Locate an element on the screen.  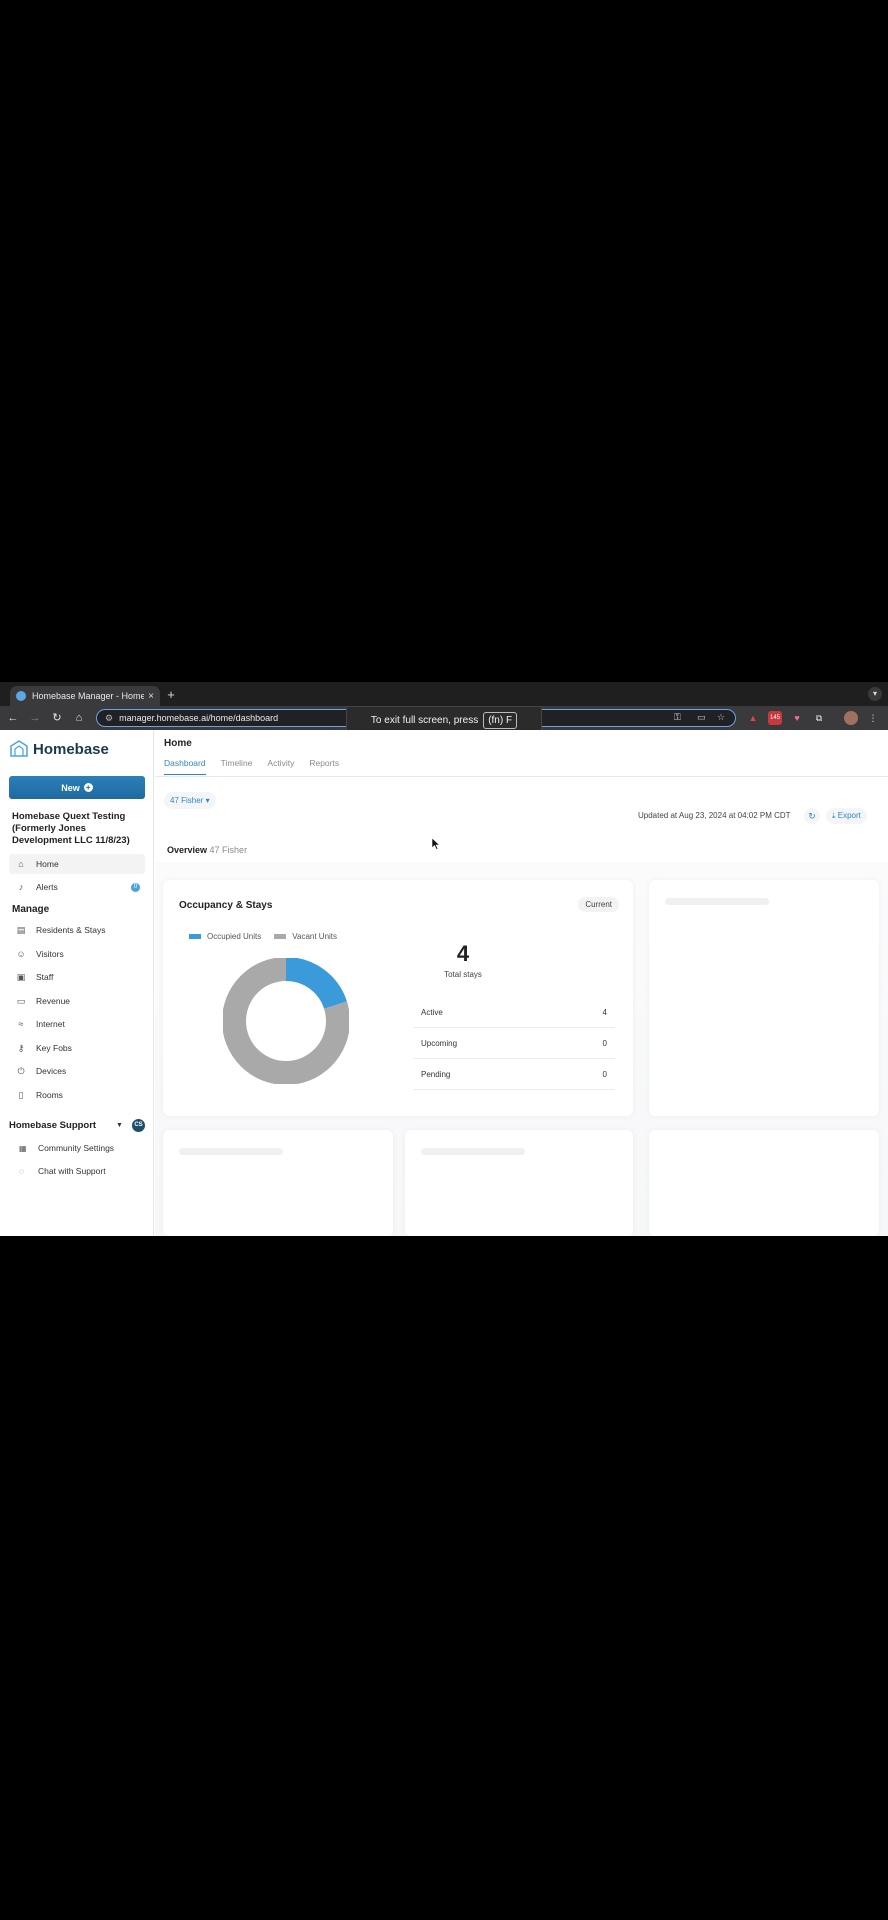
building-icon: ▦ is located at coordinates (23, 1148).